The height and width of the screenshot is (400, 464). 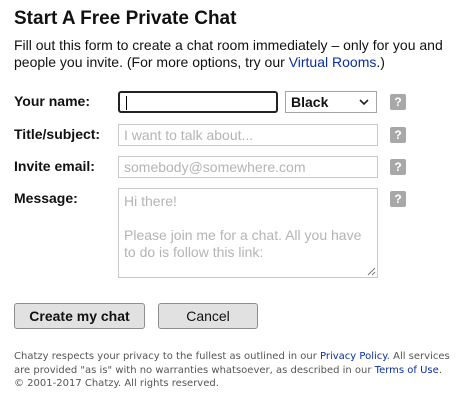 I want to click on virtual-rooms-link: Virtual Rooms, so click(x=333, y=62).